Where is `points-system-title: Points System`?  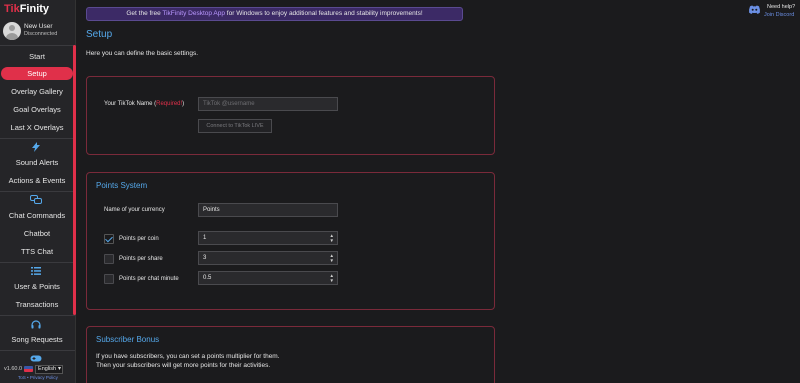
points-system-title: Points System is located at coordinates (122, 185).